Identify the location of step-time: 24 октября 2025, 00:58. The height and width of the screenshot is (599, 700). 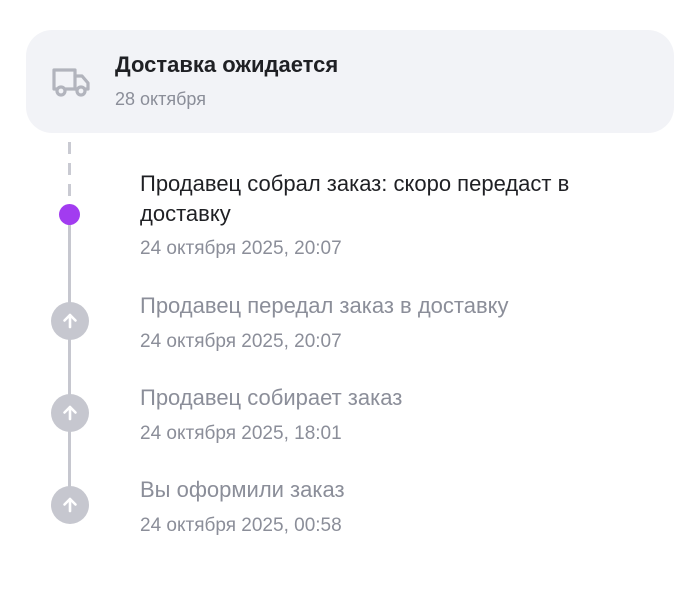
(241, 525).